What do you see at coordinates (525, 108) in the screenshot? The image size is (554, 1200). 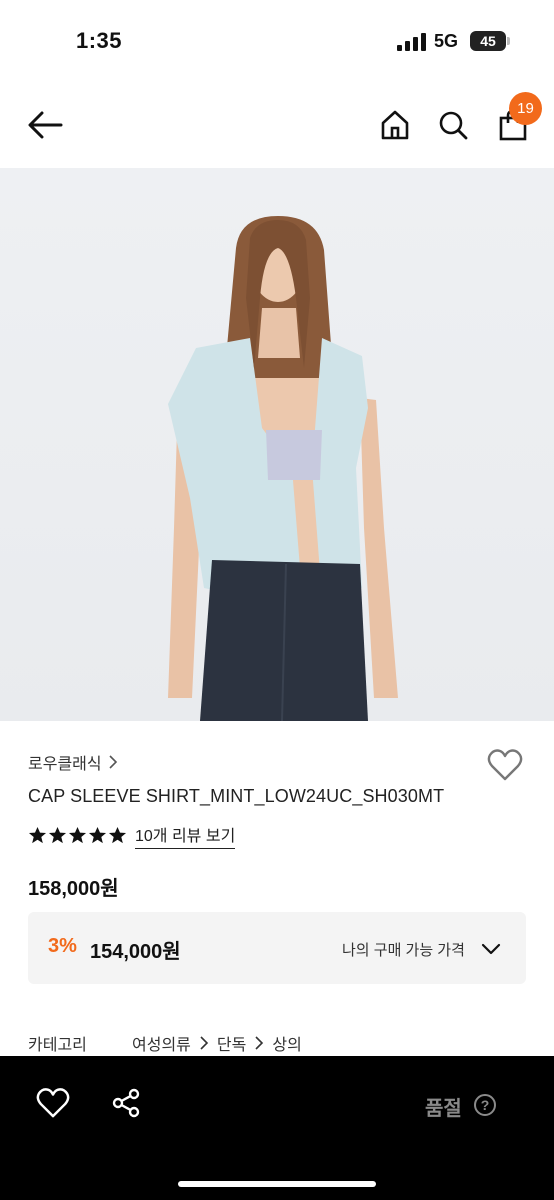 I see `cart-count-badge: 19` at bounding box center [525, 108].